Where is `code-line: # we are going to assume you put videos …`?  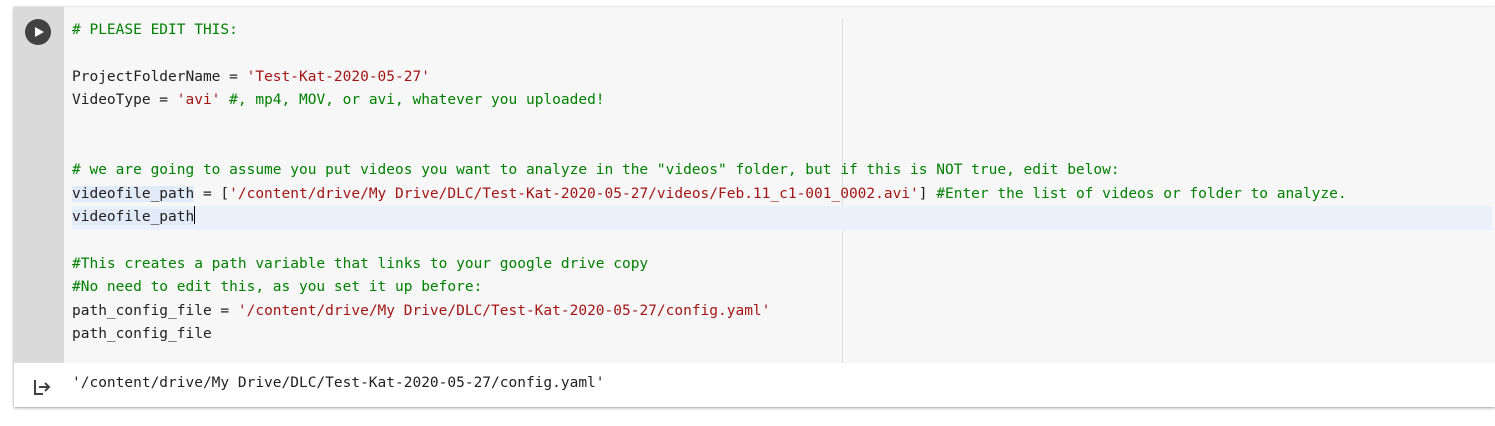 code-line: # we are going to assume you put videos … is located at coordinates (782, 170).